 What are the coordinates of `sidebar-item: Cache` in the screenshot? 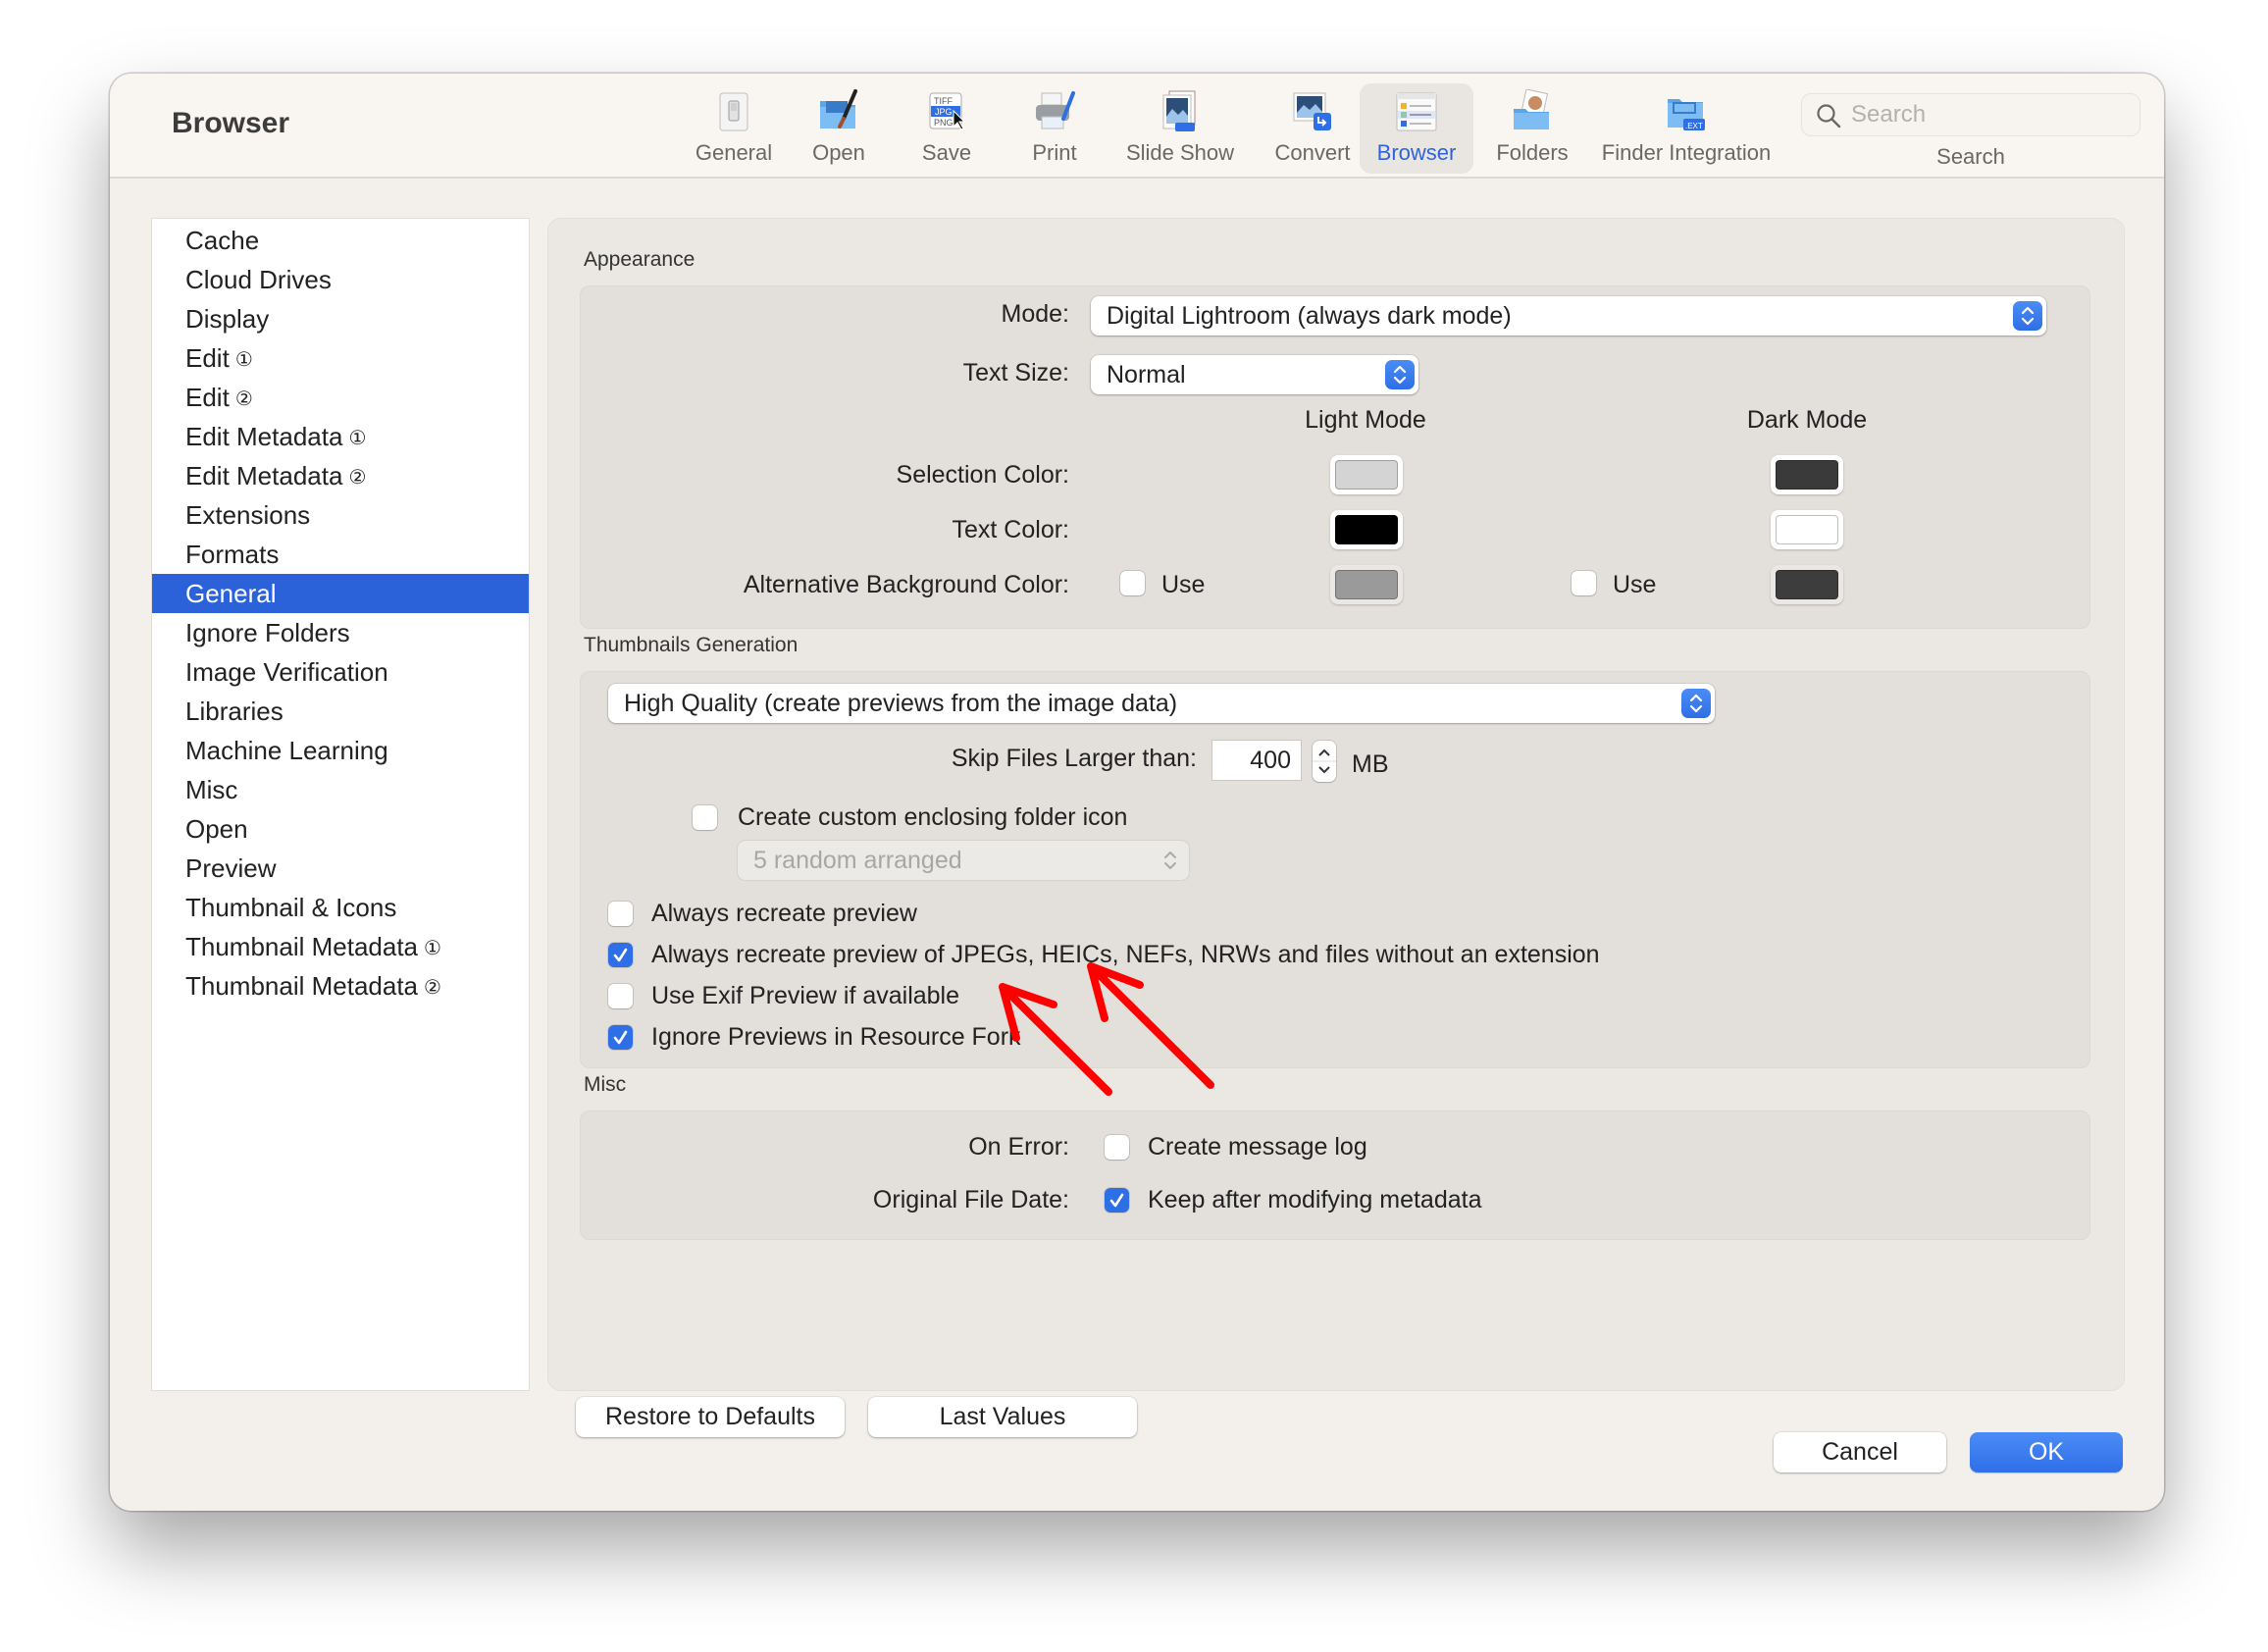 It's located at (340, 240).